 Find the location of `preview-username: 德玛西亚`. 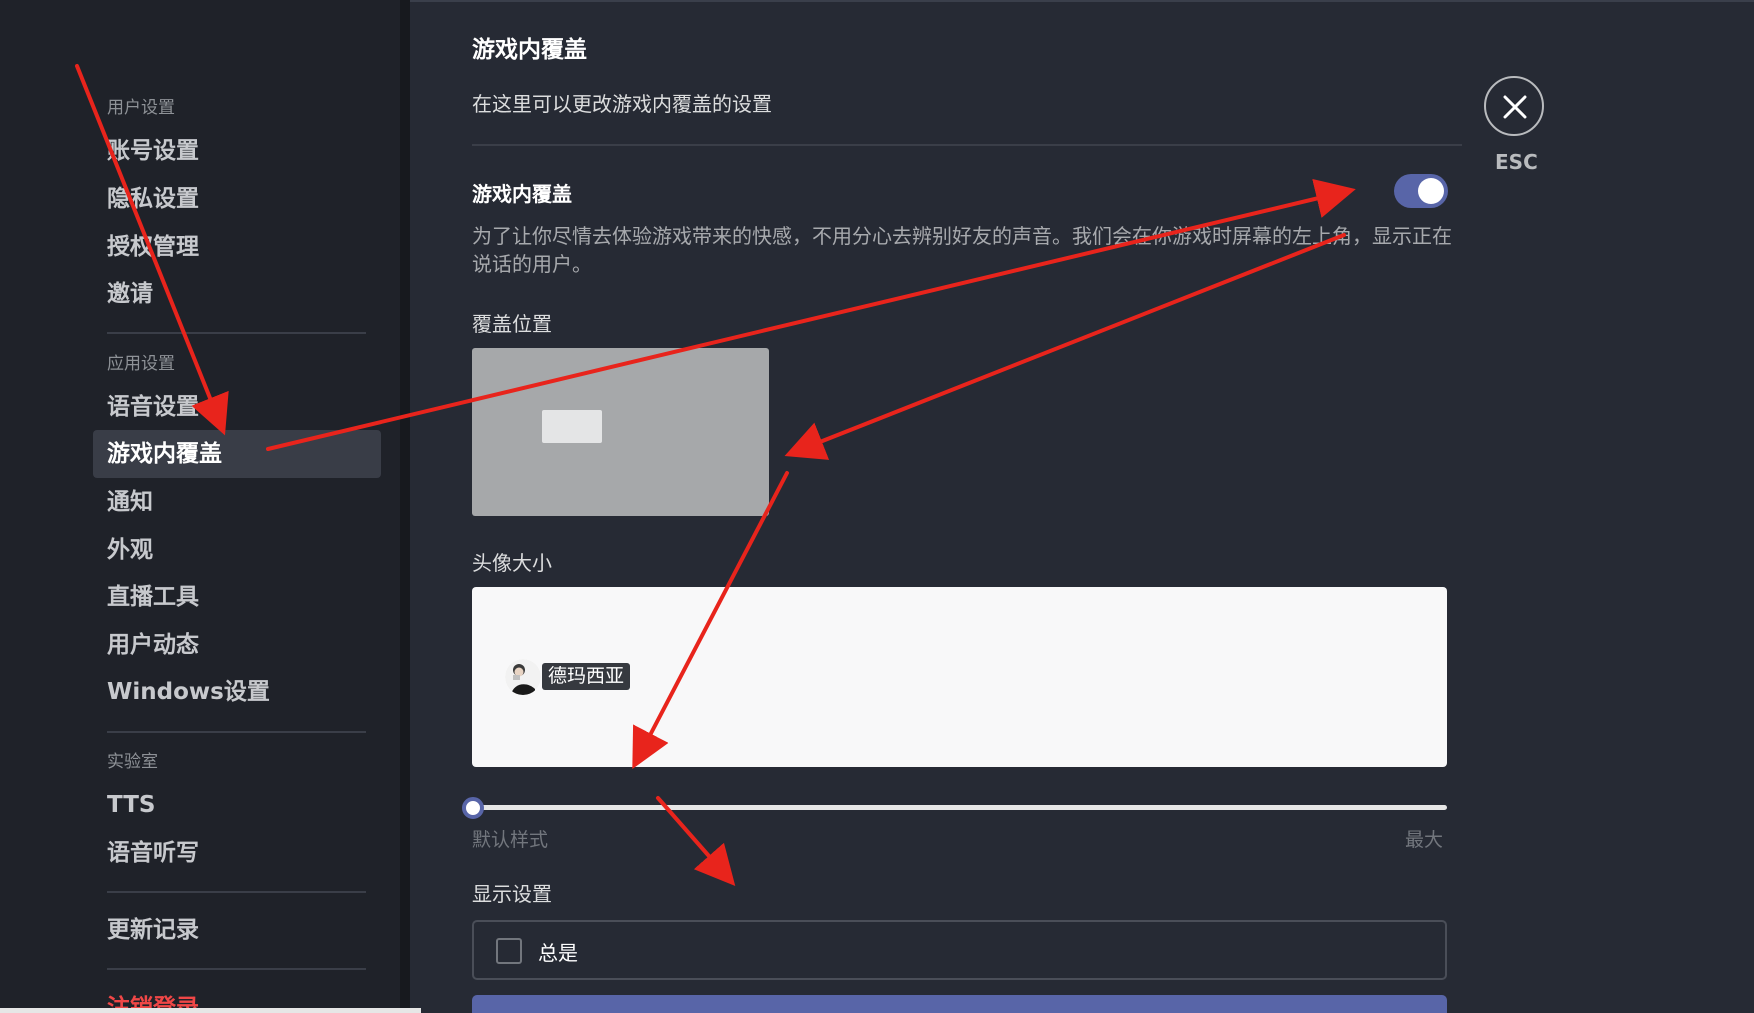

preview-username: 德玛西亚 is located at coordinates (586, 676).